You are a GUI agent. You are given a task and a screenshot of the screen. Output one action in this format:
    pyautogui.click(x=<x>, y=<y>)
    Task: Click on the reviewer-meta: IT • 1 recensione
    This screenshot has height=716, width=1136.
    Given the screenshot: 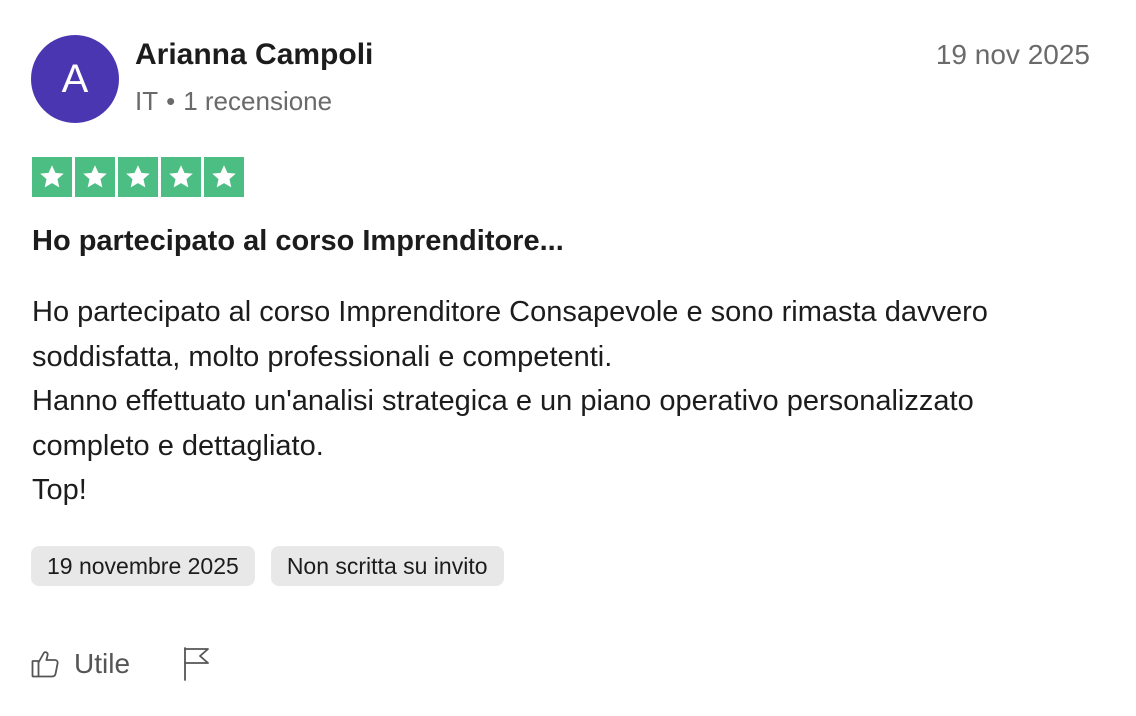 What is the action you would take?
    pyautogui.click(x=233, y=101)
    